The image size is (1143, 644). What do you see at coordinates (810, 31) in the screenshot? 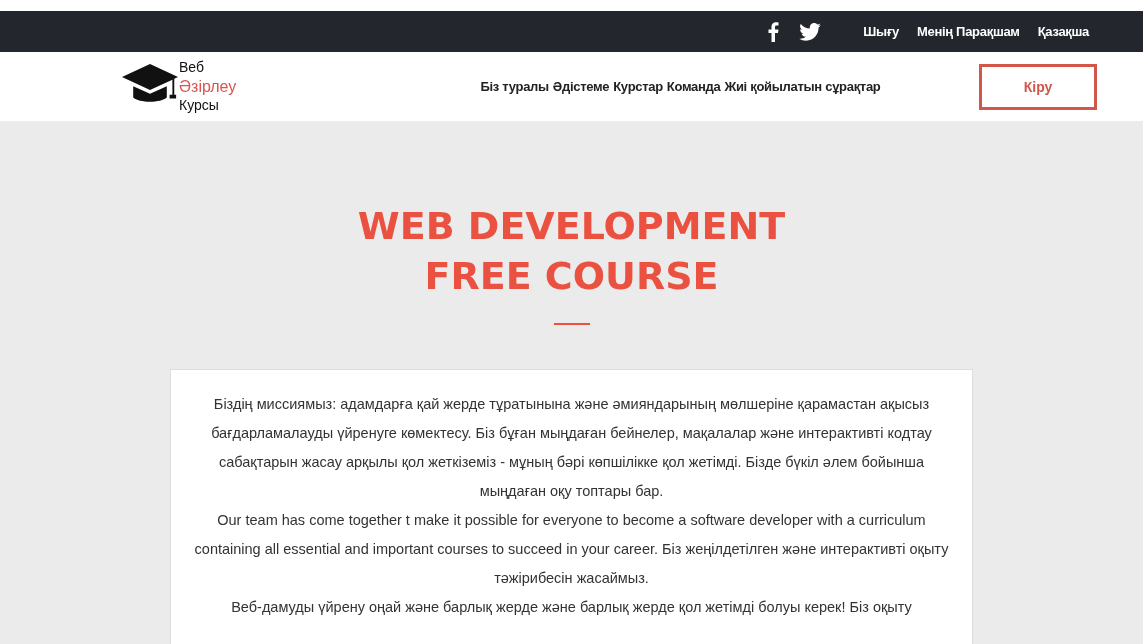
I see `twitter-icon` at bounding box center [810, 31].